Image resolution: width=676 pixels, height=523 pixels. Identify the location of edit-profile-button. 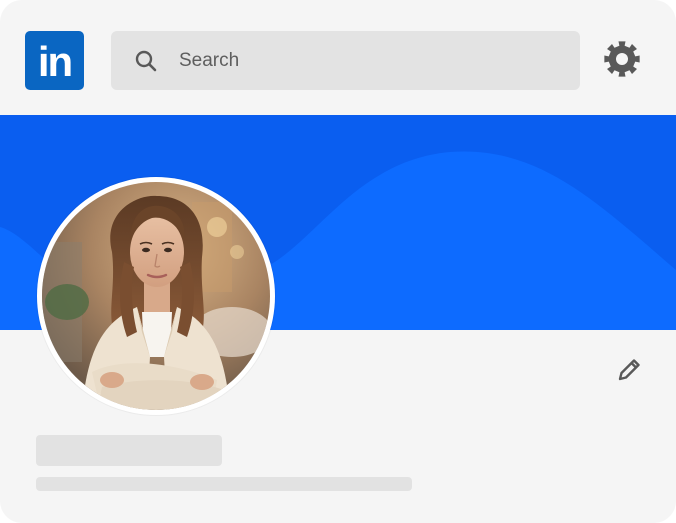
(629, 372).